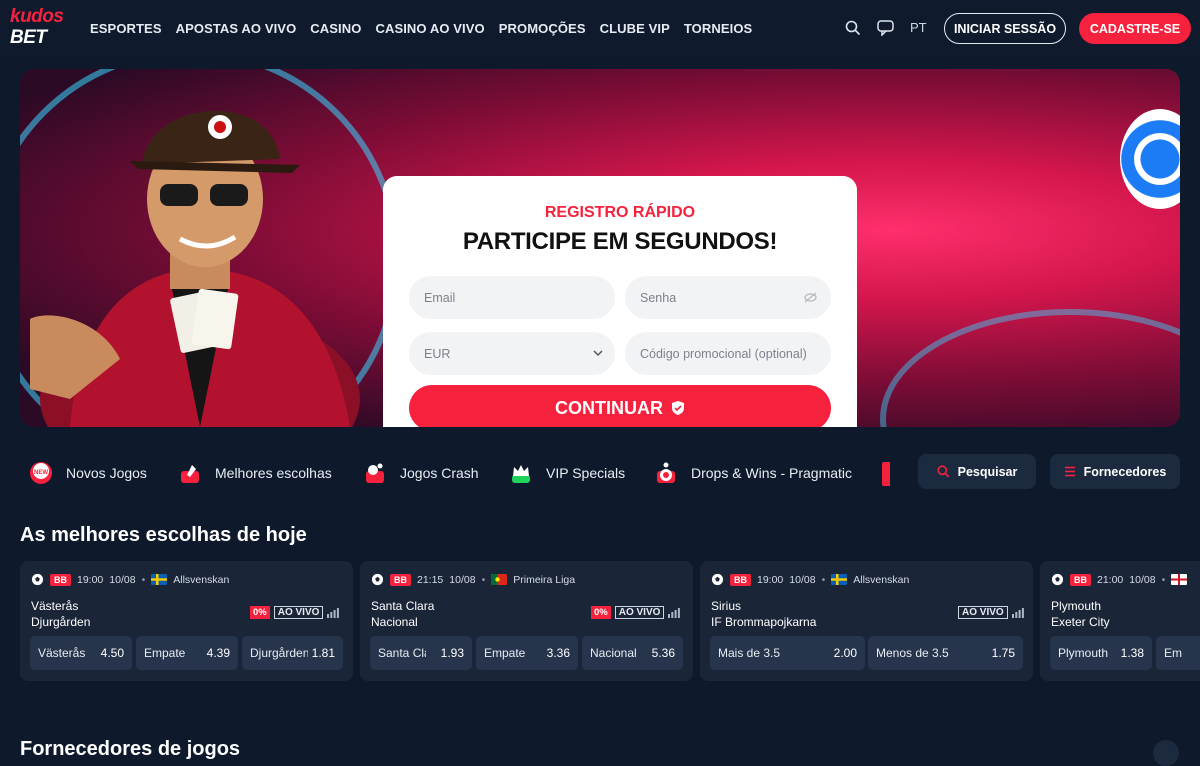  What do you see at coordinates (1076, 606) in the screenshot?
I see `home-team: Plymouth` at bounding box center [1076, 606].